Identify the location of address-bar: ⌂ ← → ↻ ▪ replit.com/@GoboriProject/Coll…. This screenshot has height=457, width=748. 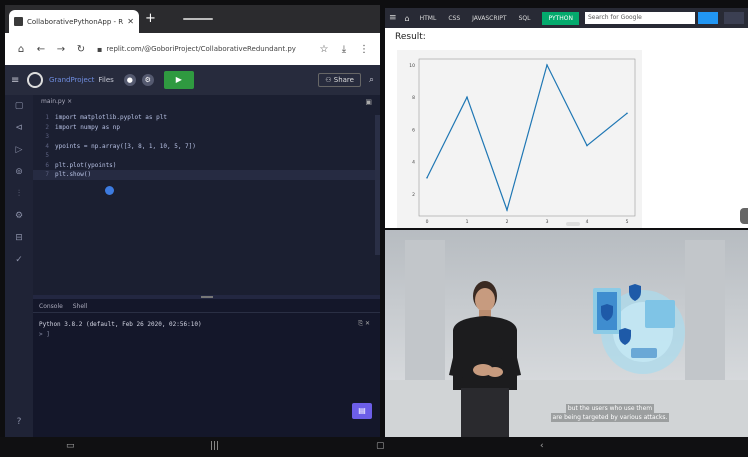
(192, 49).